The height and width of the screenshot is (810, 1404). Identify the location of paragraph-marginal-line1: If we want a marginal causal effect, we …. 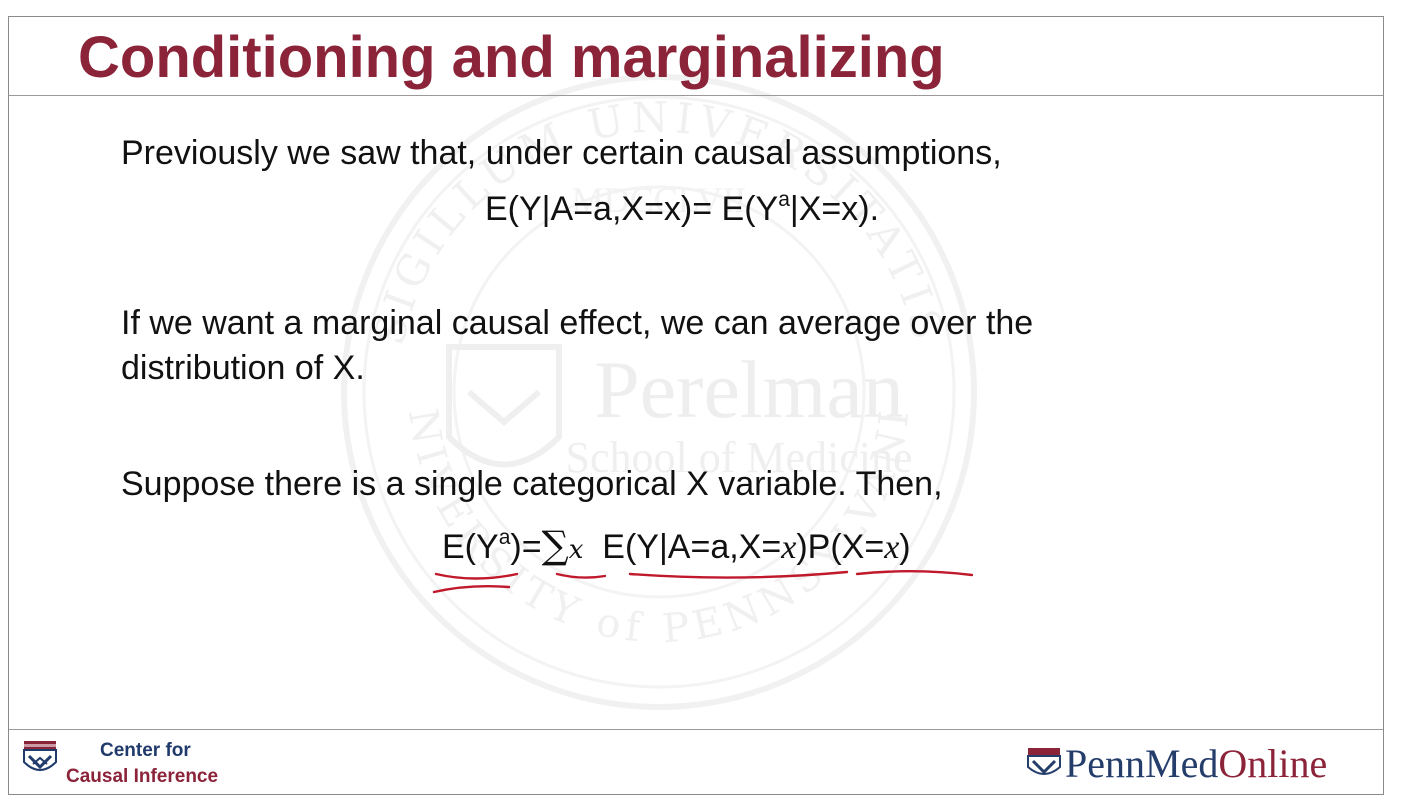
(577, 323).